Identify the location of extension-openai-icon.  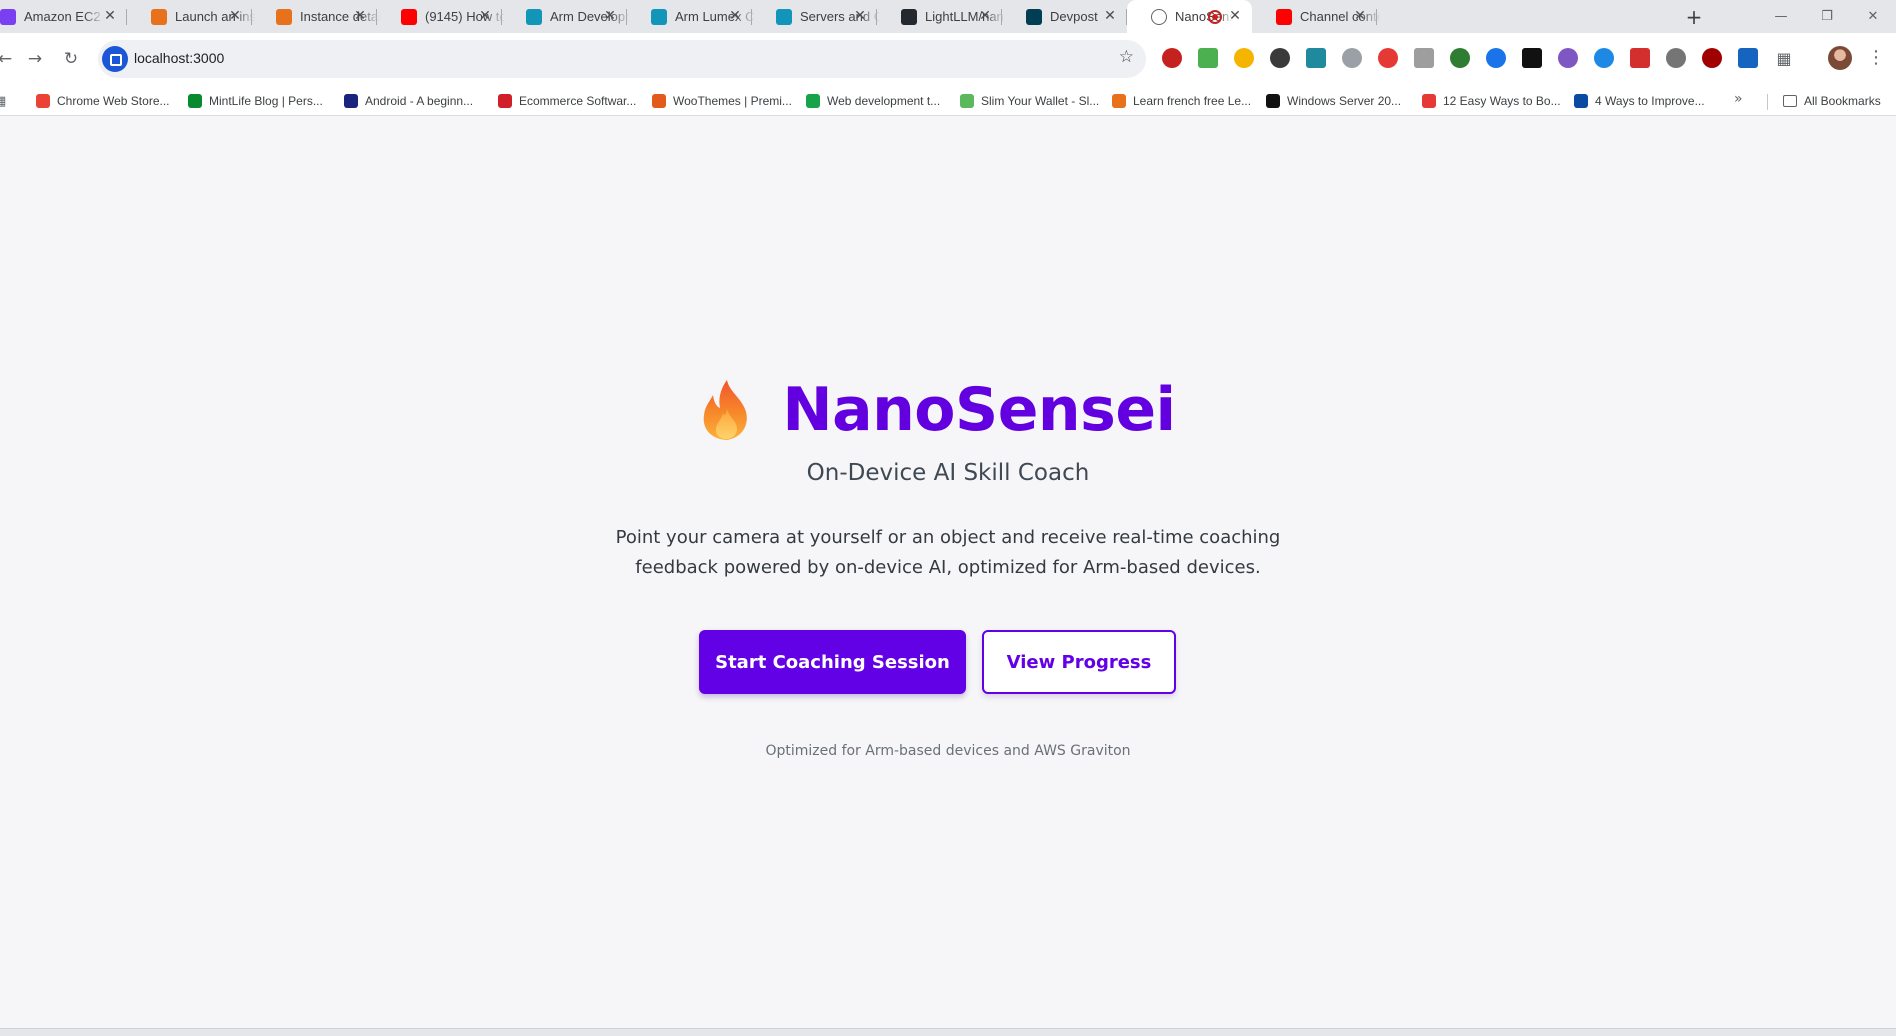
(1532, 58).